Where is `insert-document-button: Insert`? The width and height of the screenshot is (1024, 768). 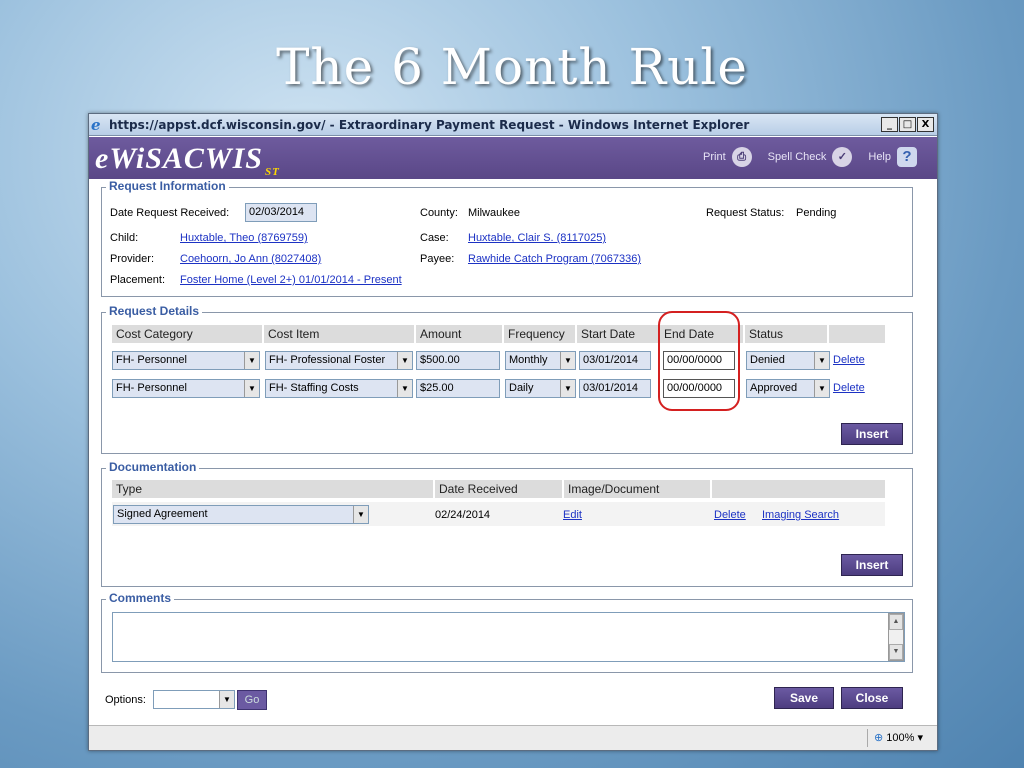
insert-document-button: Insert is located at coordinates (872, 565).